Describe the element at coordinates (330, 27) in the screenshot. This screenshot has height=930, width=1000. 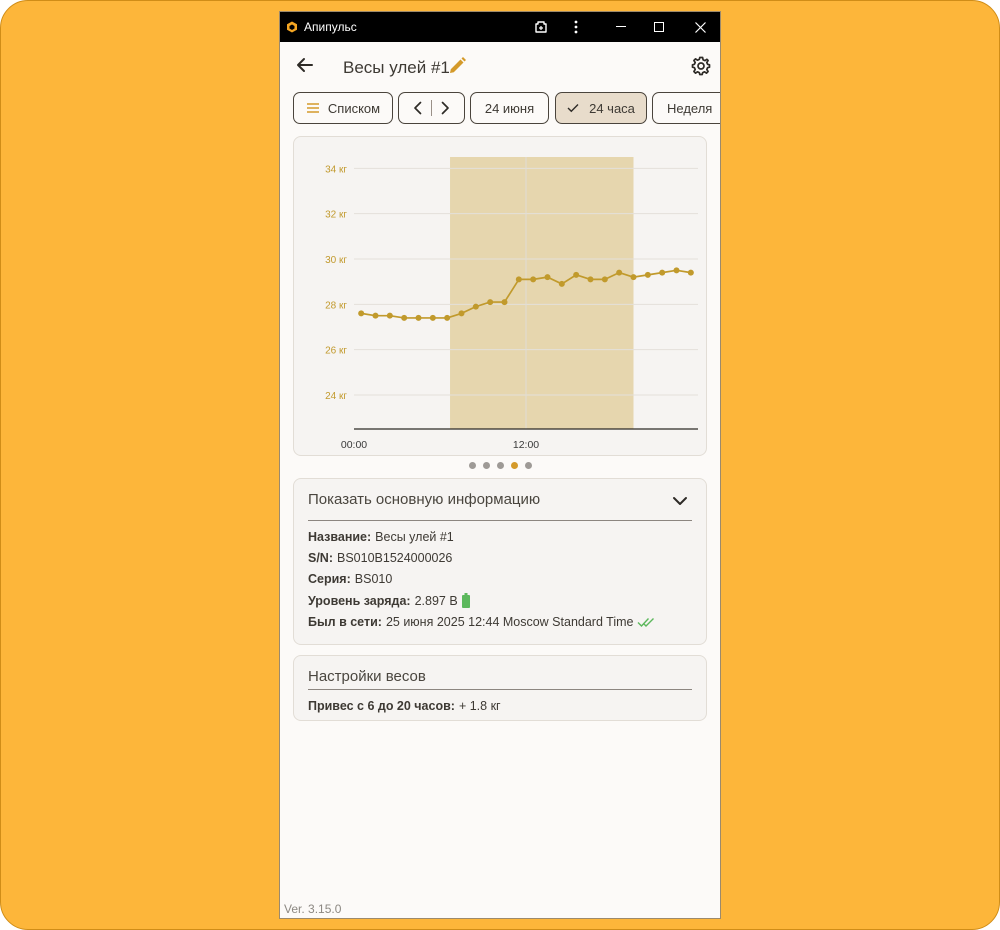
I see `window-title: Апипульс` at that location.